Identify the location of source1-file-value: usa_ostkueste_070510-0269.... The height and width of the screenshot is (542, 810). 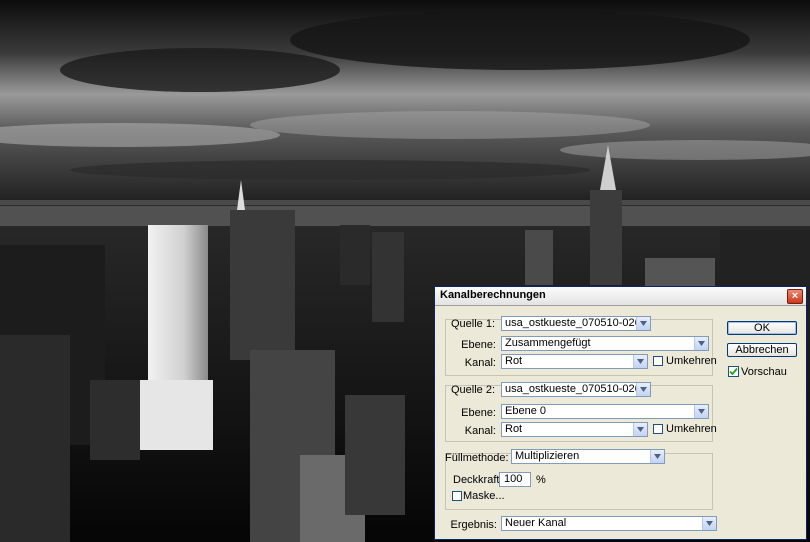
(570, 323).